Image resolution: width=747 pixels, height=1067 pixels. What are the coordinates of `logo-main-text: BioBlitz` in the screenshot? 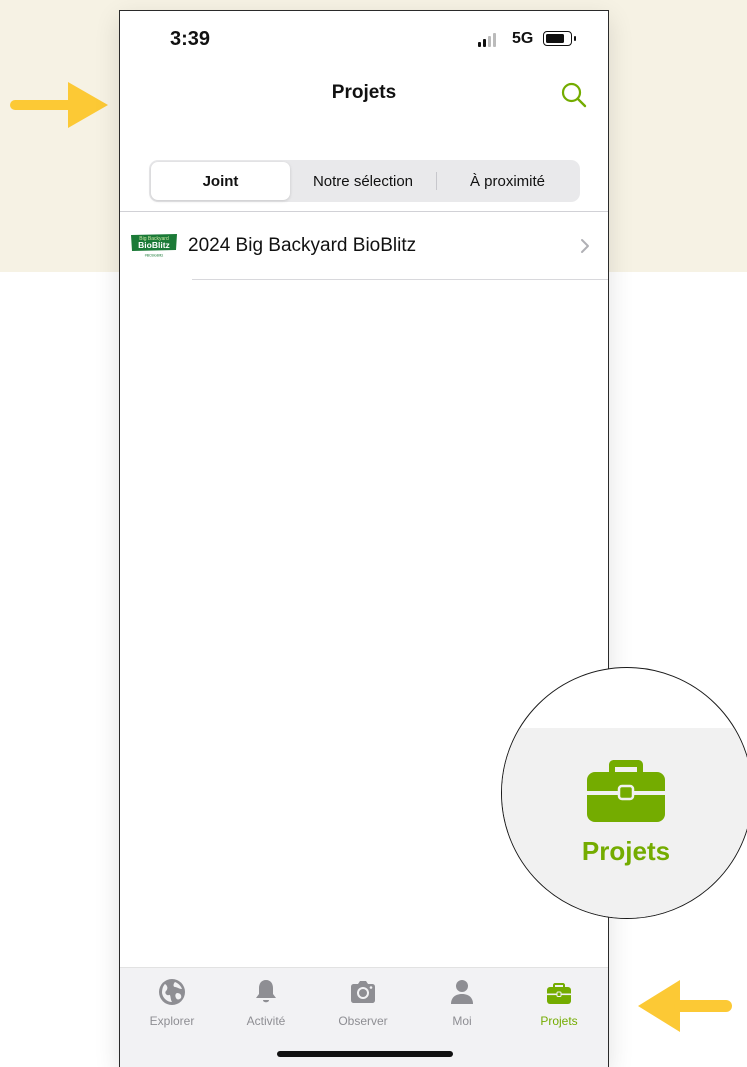 It's located at (154, 245).